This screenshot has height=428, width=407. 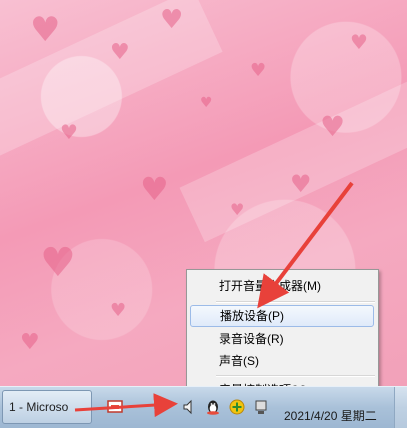 I want to click on menu-item-playback-devices: 播放设备(P), so click(x=282, y=316).